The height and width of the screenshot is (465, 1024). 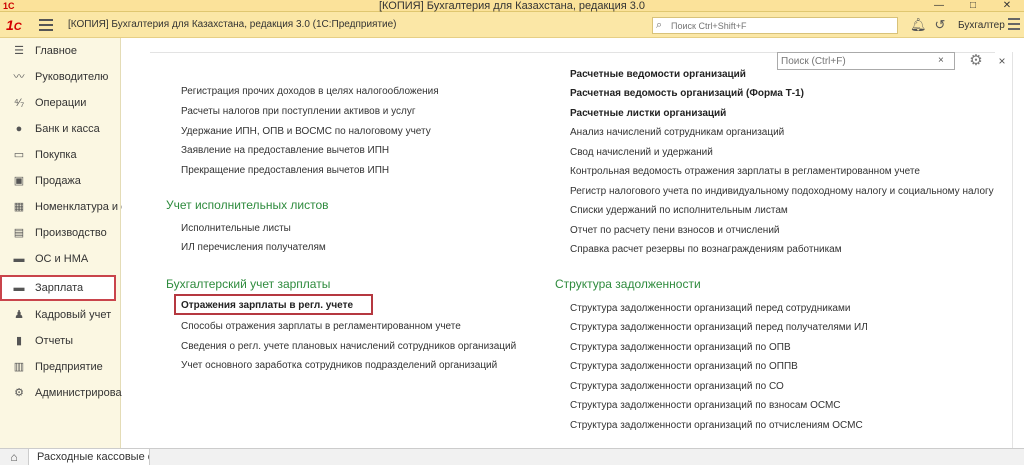 What do you see at coordinates (72, 77) in the screenshot?
I see `sidebar-item-label: Руководителю` at bounding box center [72, 77].